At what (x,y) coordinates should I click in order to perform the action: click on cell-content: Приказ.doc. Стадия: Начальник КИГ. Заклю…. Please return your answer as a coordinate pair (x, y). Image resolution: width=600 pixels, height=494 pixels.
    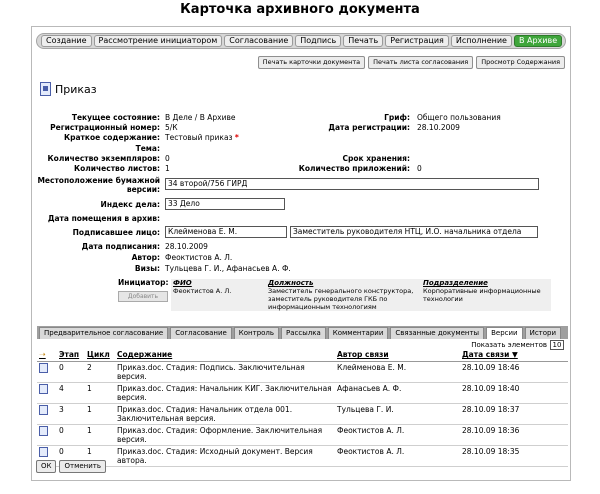
    Looking at the image, I should click on (225, 393).